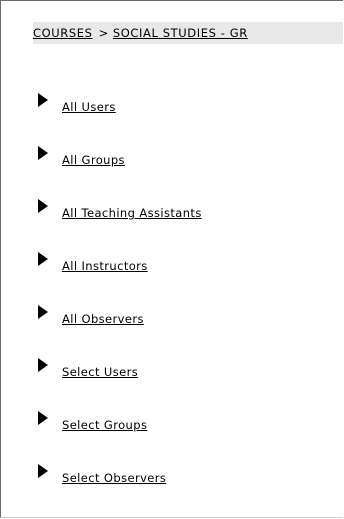  I want to click on all-groups-link: All Groups, so click(93, 160).